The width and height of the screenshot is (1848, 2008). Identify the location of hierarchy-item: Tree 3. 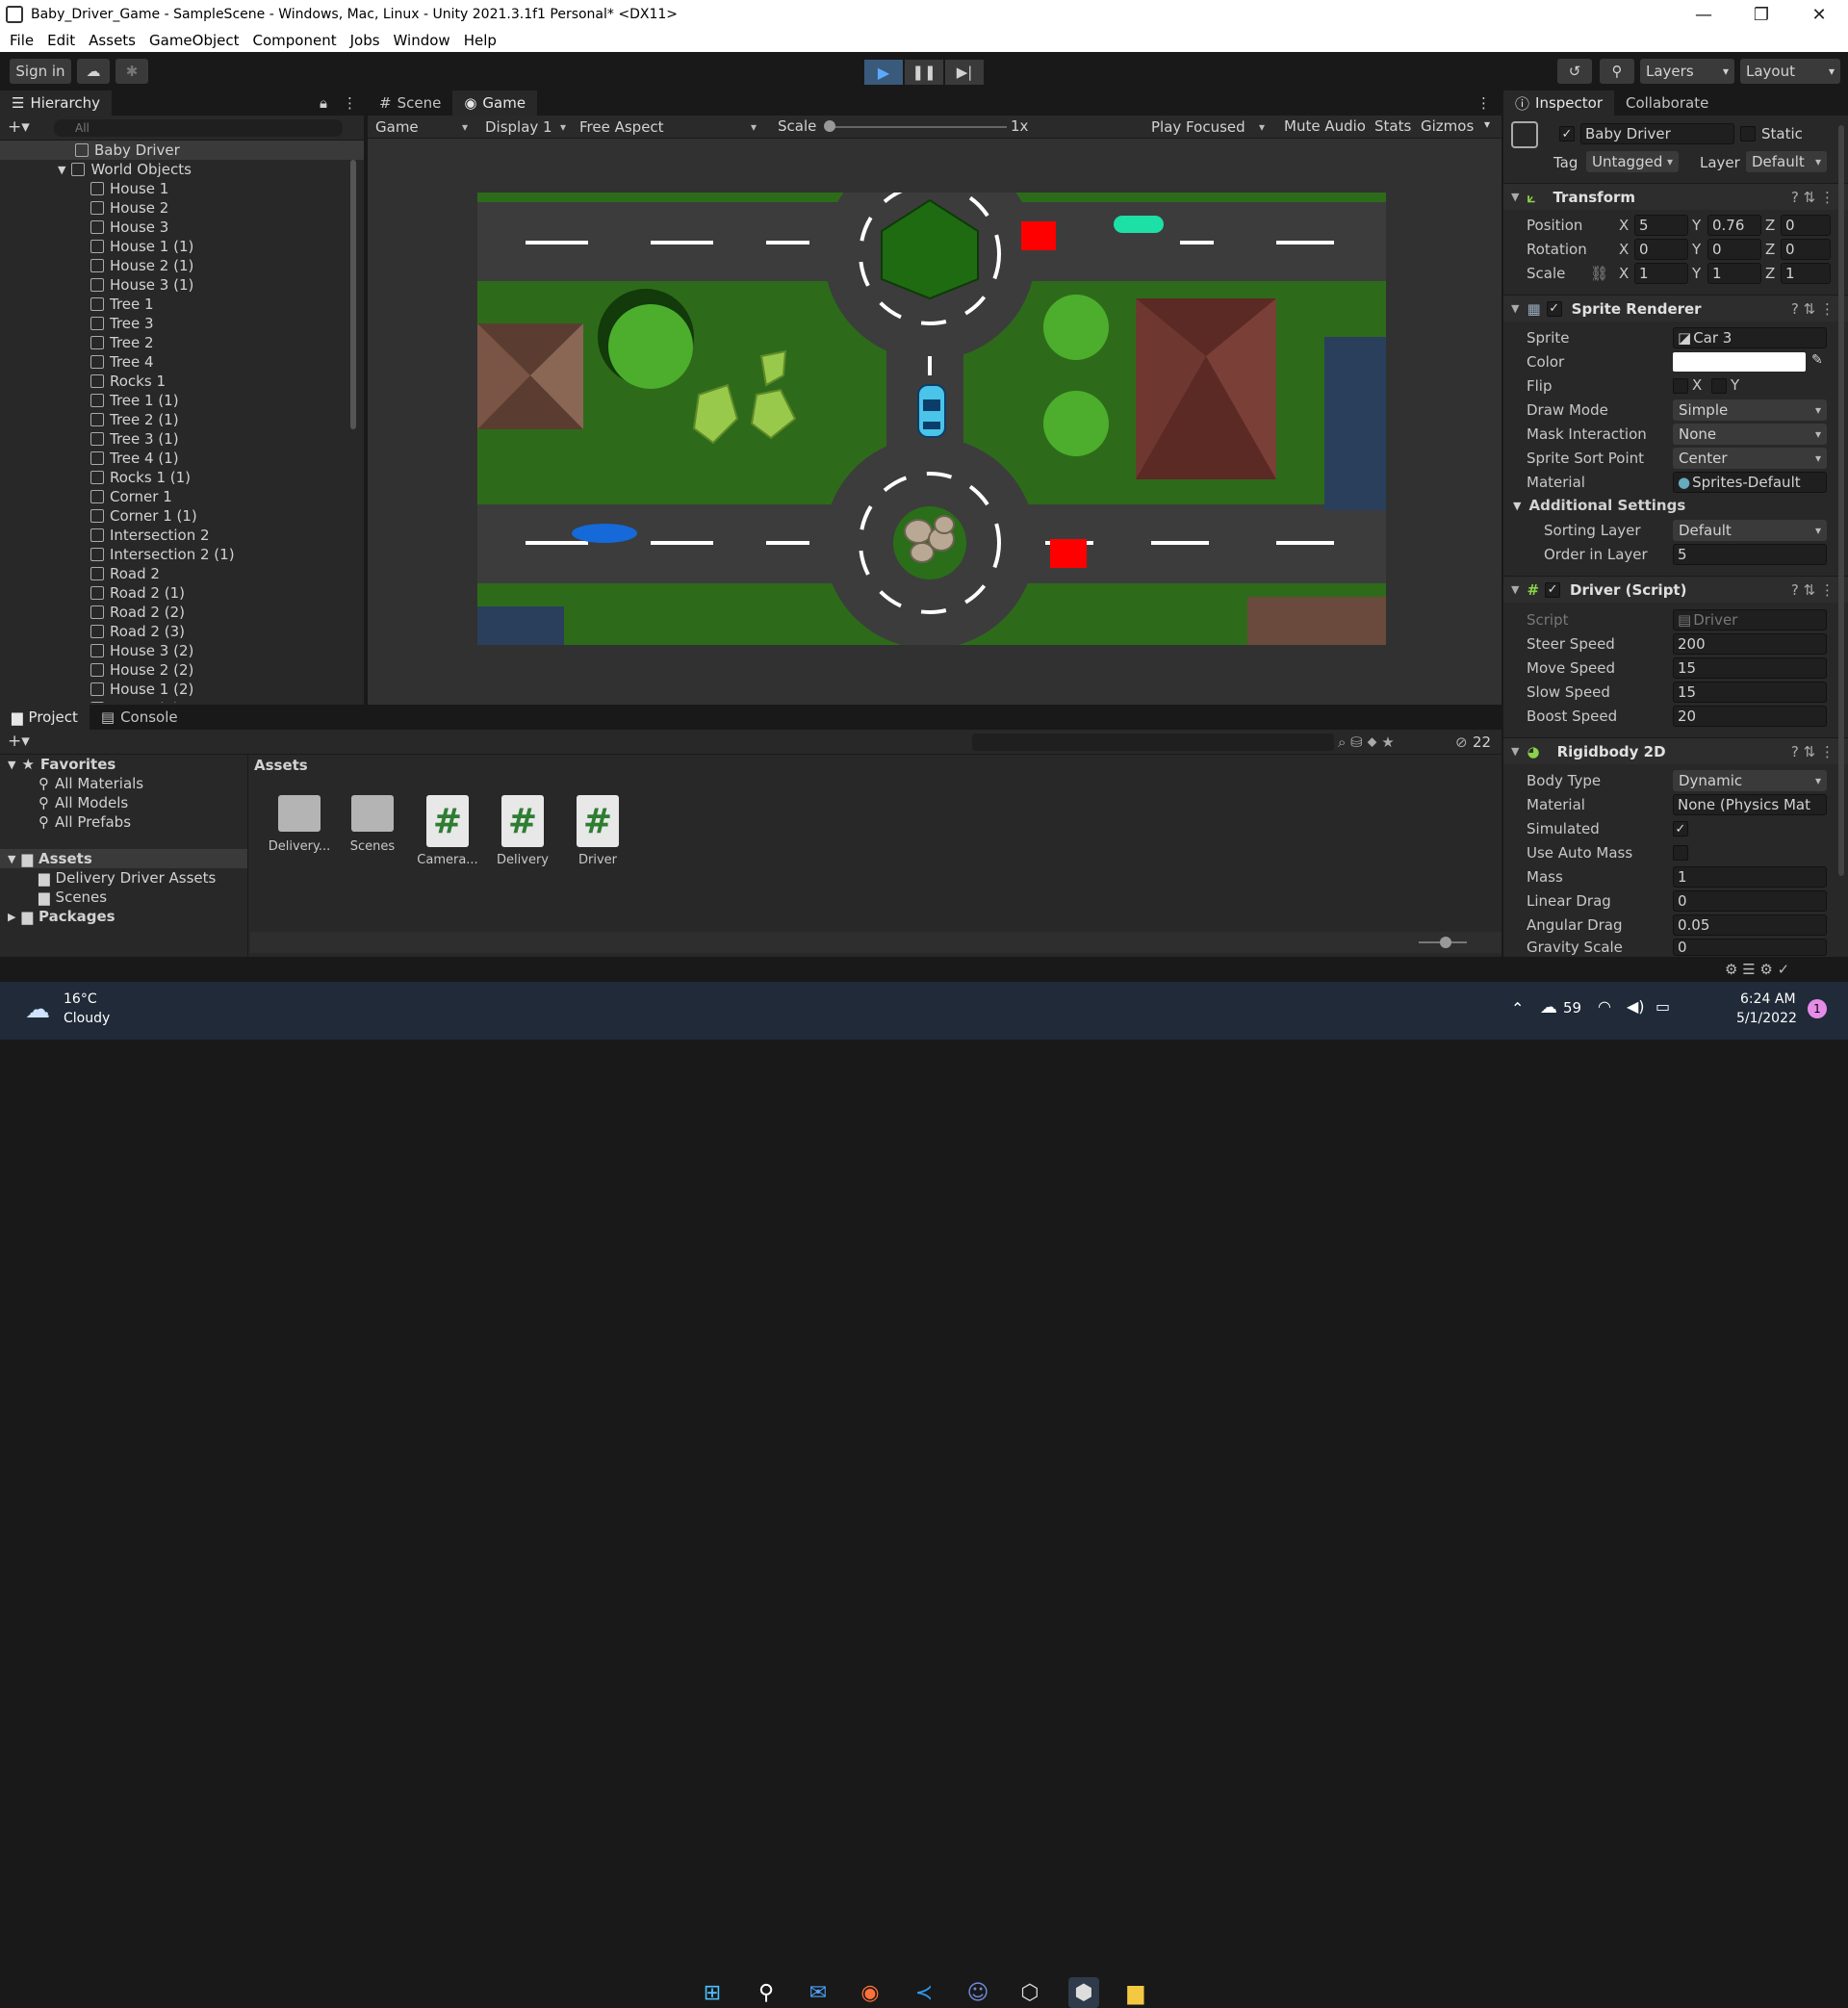
(182, 323).